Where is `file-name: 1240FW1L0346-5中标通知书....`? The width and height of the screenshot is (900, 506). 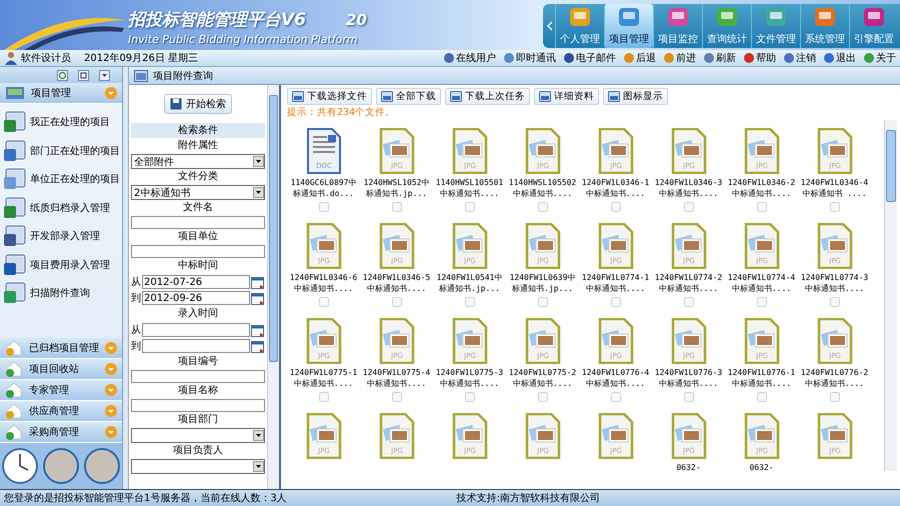 file-name: 1240FW1L0346-5中标通知书.... is located at coordinates (397, 283).